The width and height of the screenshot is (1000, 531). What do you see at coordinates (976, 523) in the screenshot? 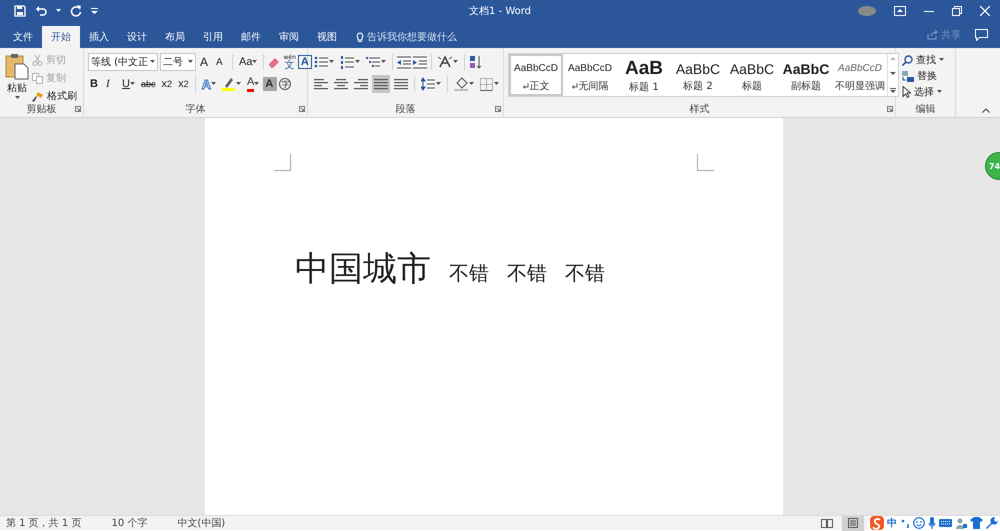
I see `shirt-icon` at bounding box center [976, 523].